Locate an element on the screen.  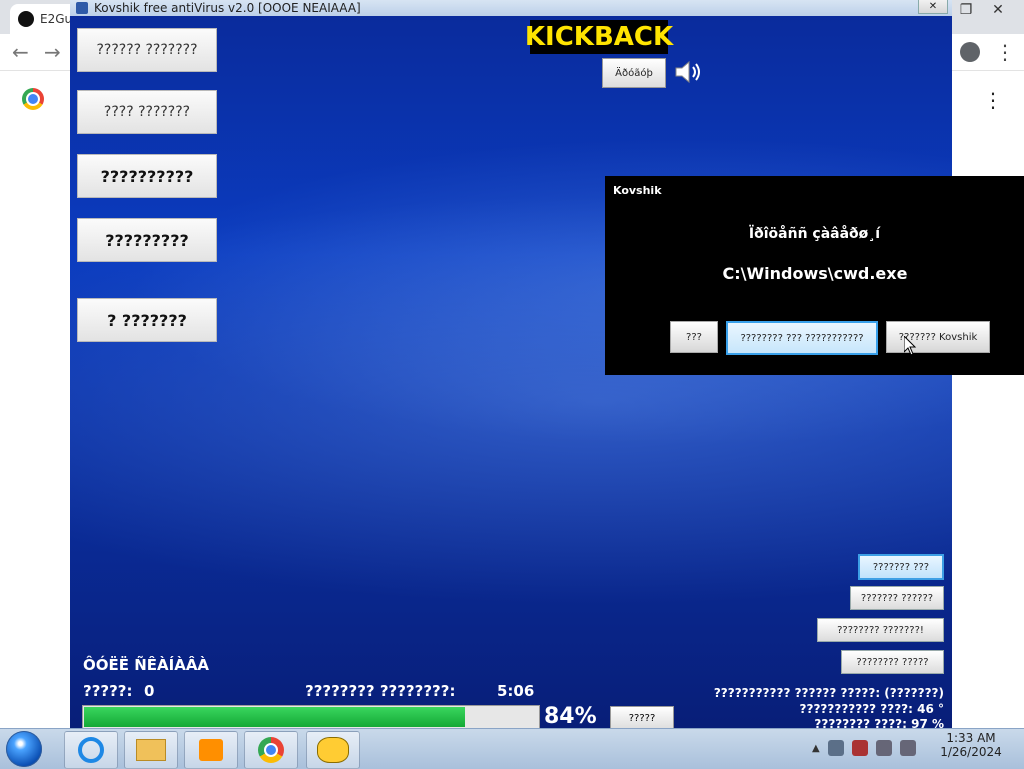
files-label: ?????: is located at coordinates (108, 691).